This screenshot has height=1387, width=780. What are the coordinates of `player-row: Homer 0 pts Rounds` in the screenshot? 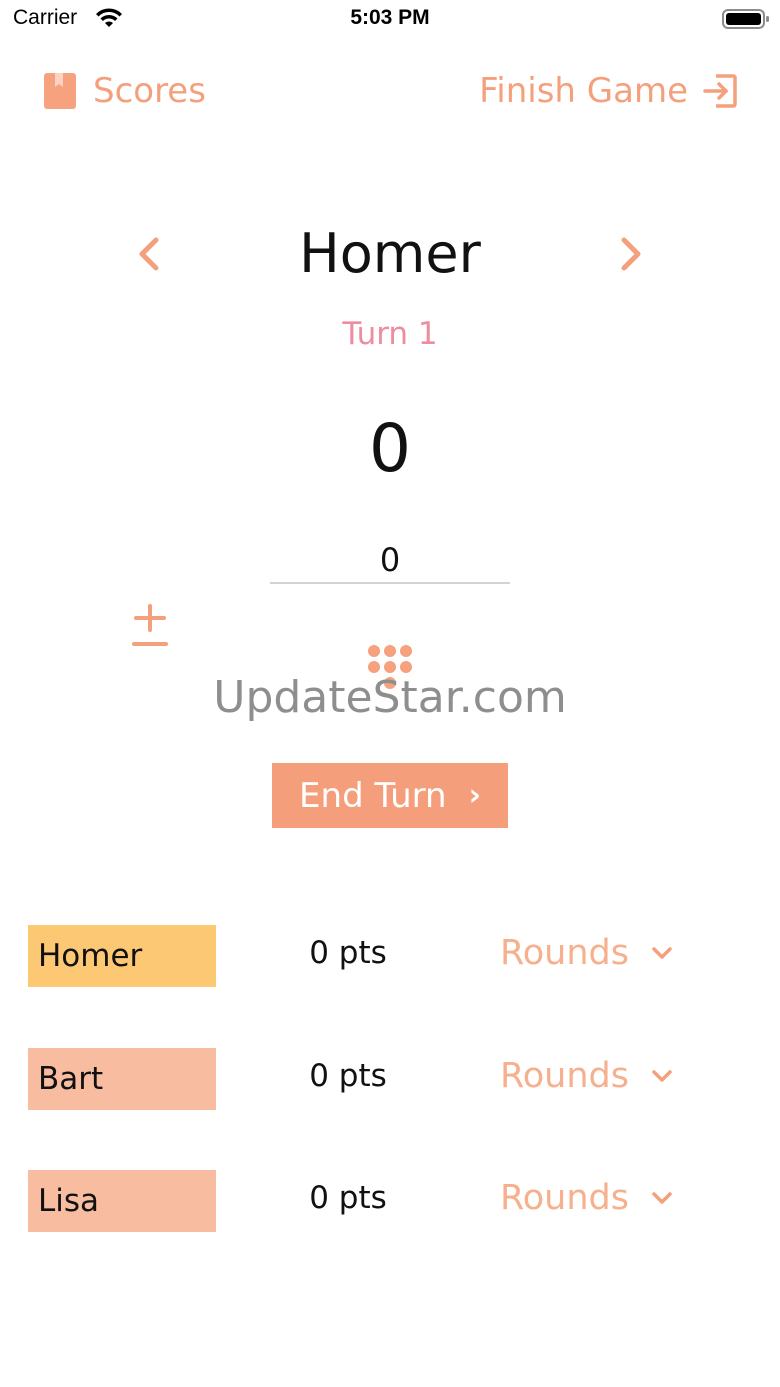 It's located at (390, 956).